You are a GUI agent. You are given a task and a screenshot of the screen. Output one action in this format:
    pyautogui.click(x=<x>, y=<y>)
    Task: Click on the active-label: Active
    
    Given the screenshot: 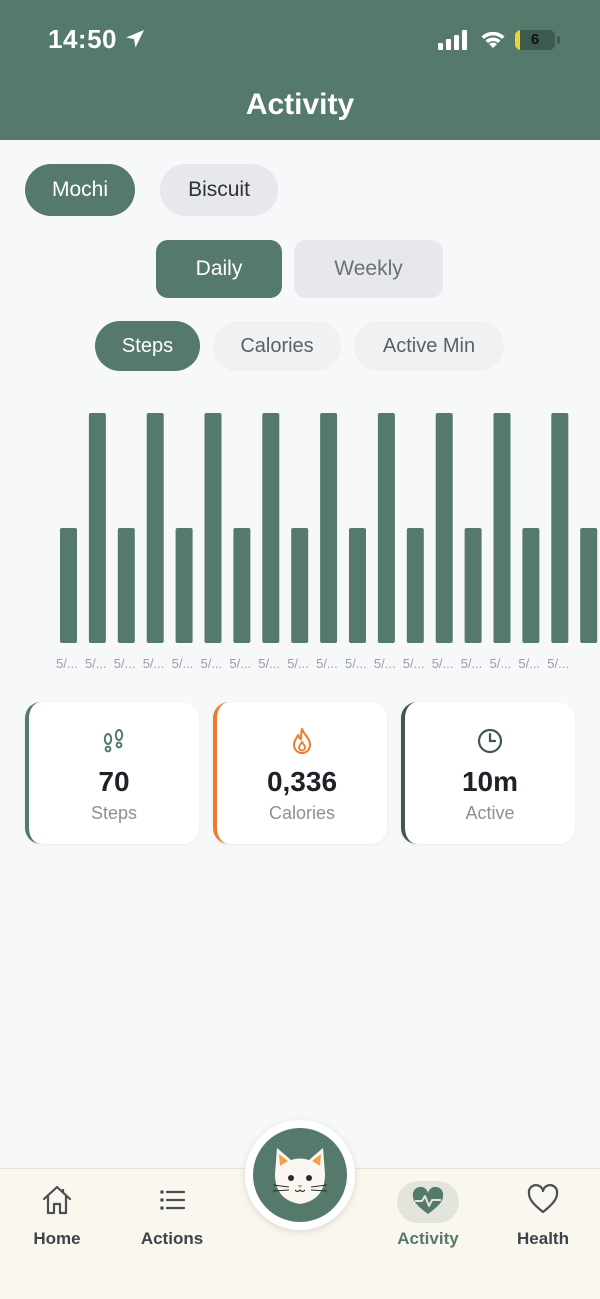 What is the action you would take?
    pyautogui.click(x=490, y=813)
    